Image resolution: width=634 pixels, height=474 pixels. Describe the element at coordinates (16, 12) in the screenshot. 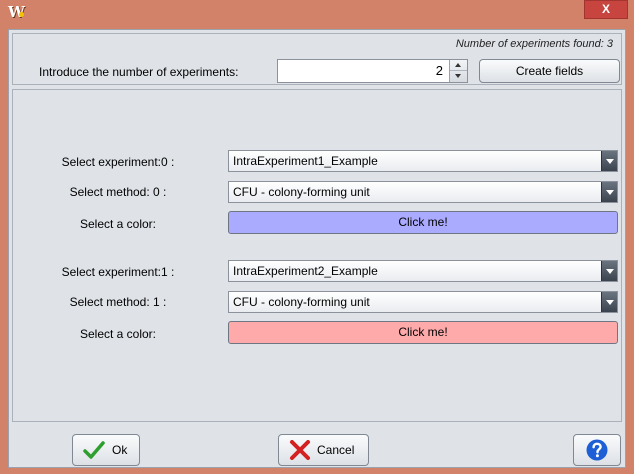

I see `app-icon: W` at that location.